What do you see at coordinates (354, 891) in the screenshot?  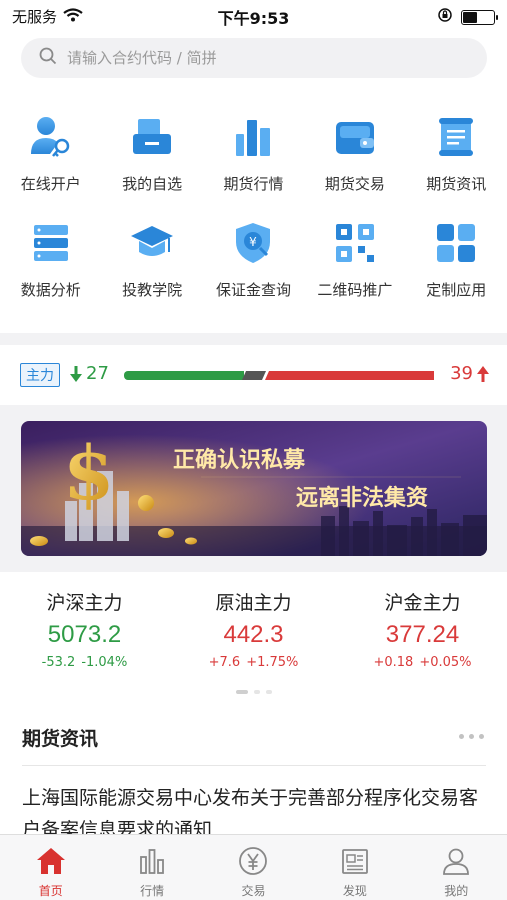 I see `tab-label: 发现` at bounding box center [354, 891].